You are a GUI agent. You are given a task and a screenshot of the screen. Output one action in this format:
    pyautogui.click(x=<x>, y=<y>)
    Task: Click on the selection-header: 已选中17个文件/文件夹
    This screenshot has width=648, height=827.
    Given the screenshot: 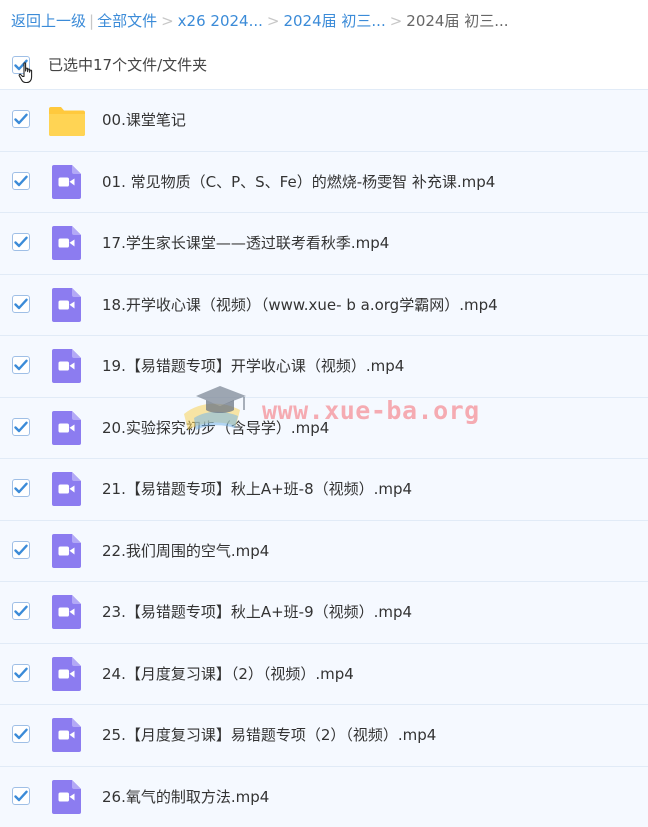 What is the action you would take?
    pyautogui.click(x=324, y=66)
    